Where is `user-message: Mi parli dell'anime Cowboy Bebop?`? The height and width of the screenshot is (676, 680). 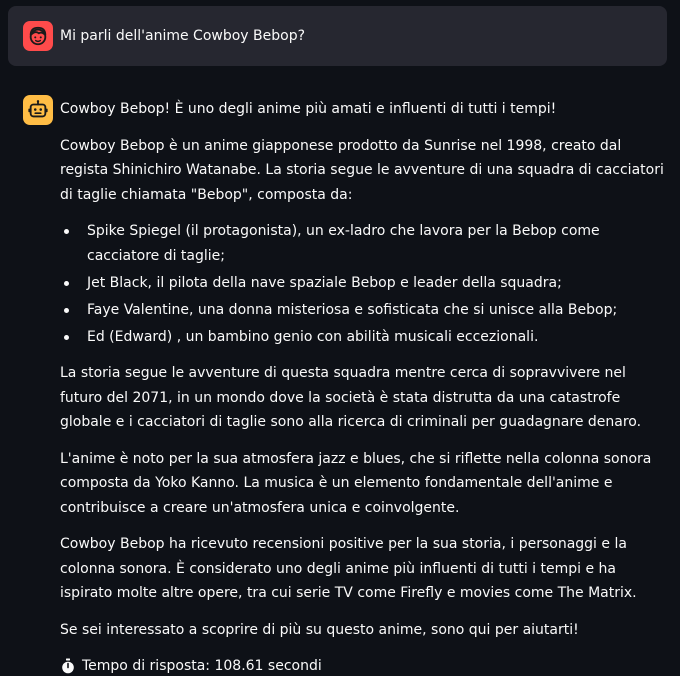 user-message: Mi parli dell'anime Cowboy Bebop? is located at coordinates (337, 36).